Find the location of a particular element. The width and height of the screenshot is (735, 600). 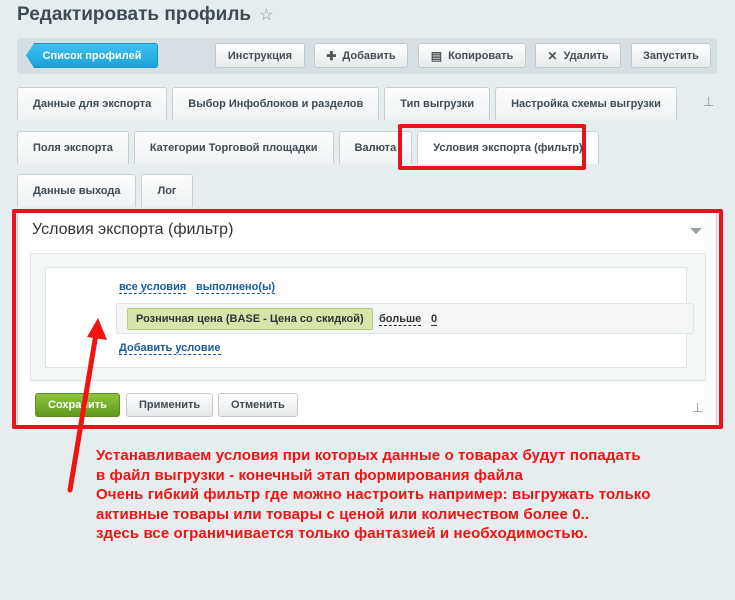

tab-label: Валюта is located at coordinates (375, 148).